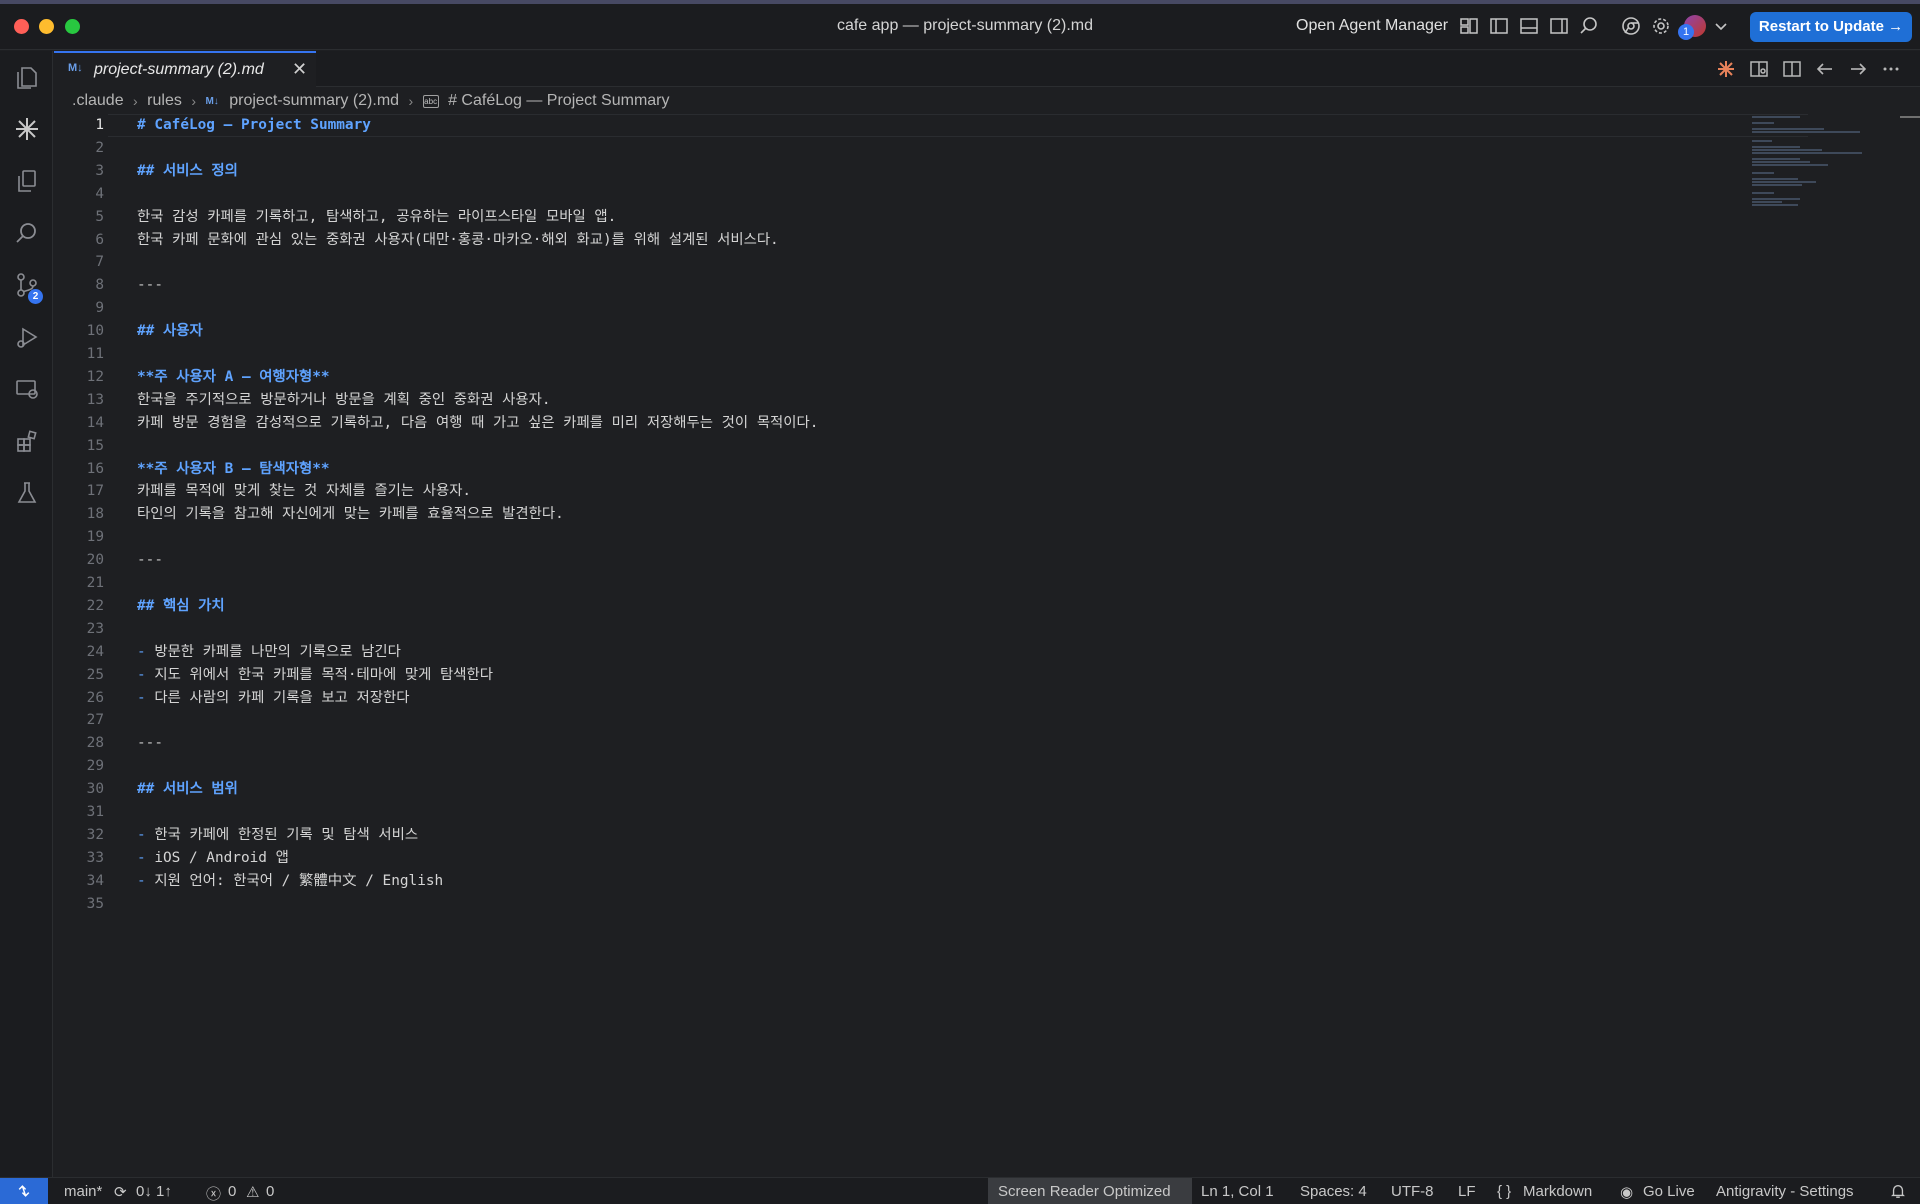  What do you see at coordinates (252, 1192) in the screenshot?
I see `warning-icon: ⚠` at bounding box center [252, 1192].